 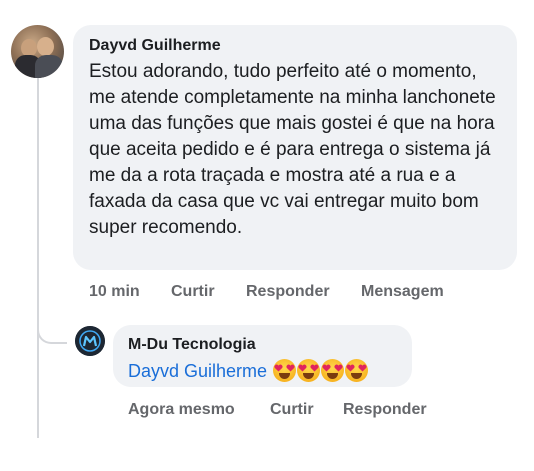 I want to click on reply-author-avatar, so click(x=90, y=341).